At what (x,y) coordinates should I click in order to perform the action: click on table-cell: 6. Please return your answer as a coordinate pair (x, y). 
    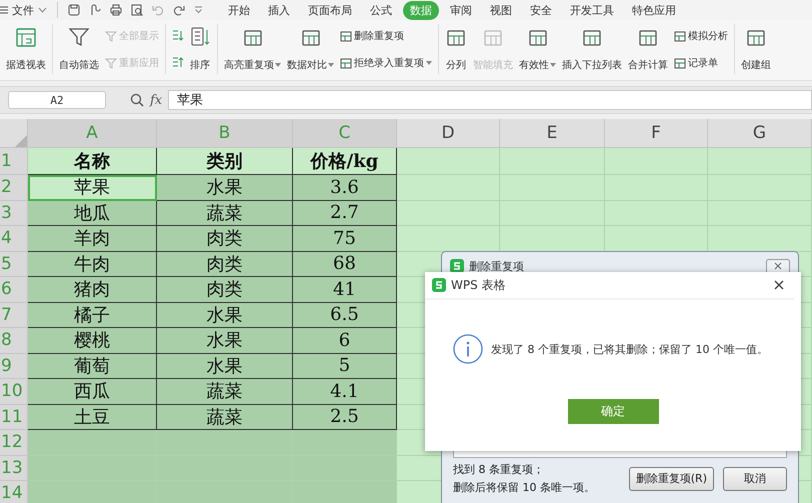
    Looking at the image, I should click on (345, 341).